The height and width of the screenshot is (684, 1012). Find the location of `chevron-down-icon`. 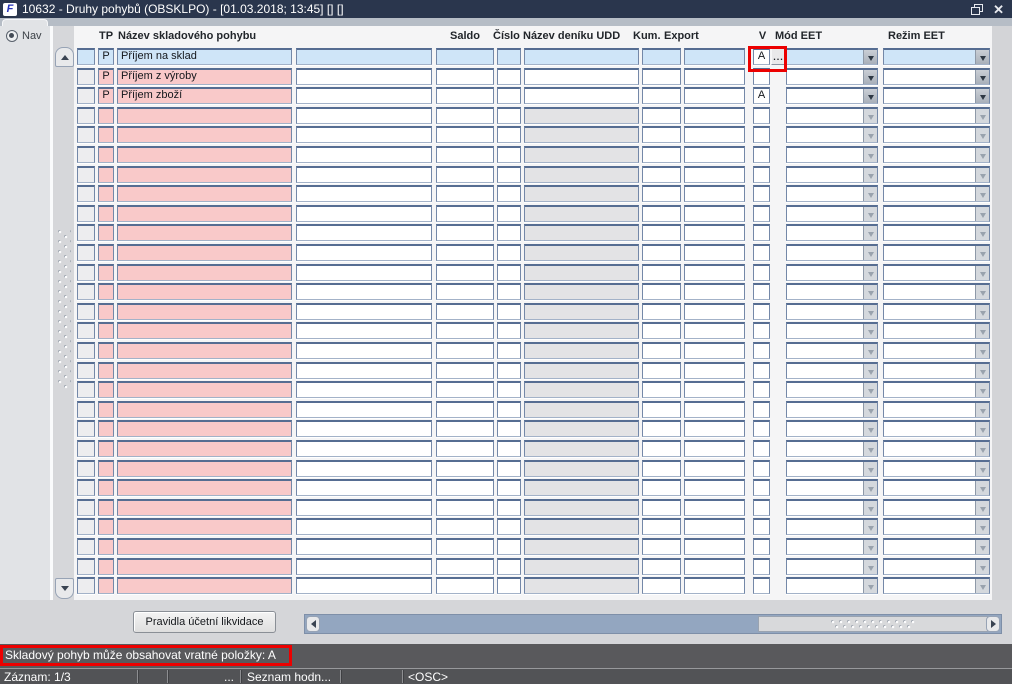

chevron-down-icon is located at coordinates (870, 77).